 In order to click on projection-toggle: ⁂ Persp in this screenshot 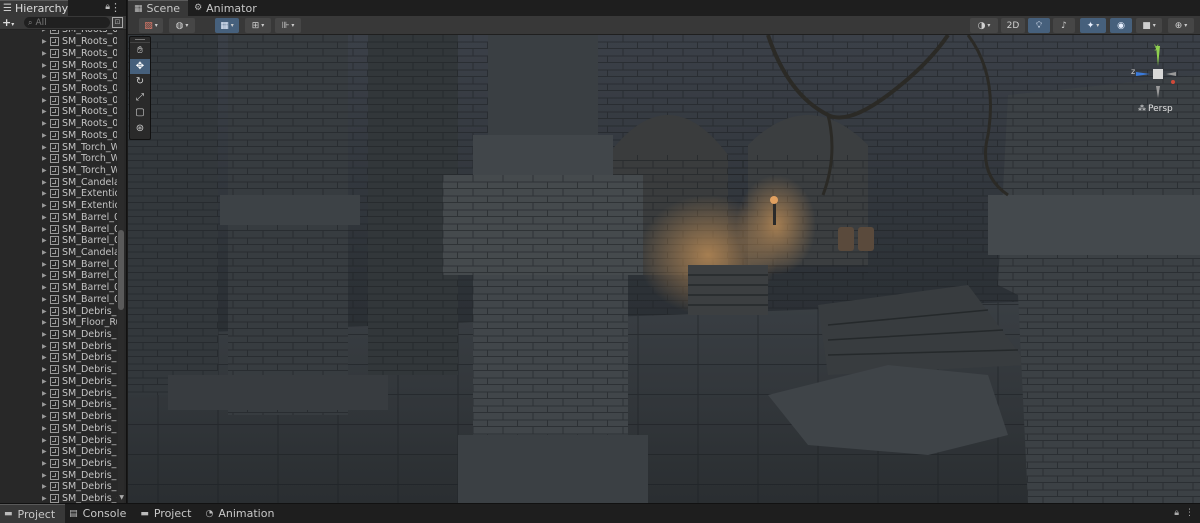, I will do `click(1155, 109)`.